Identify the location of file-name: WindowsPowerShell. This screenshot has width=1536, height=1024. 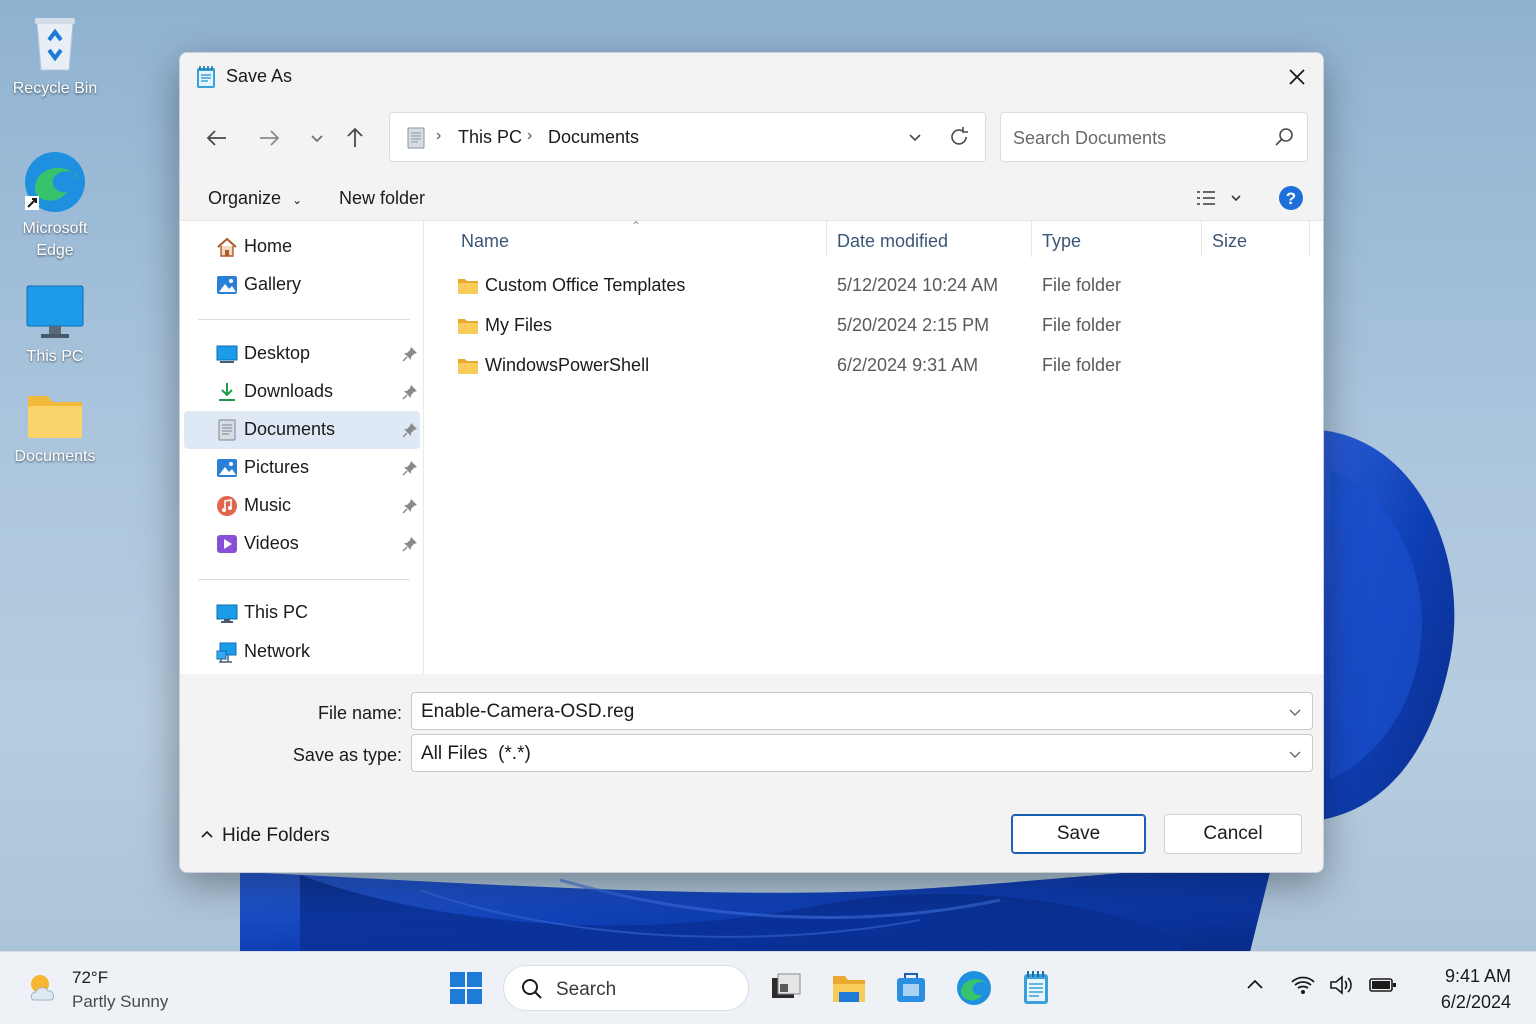
(567, 365).